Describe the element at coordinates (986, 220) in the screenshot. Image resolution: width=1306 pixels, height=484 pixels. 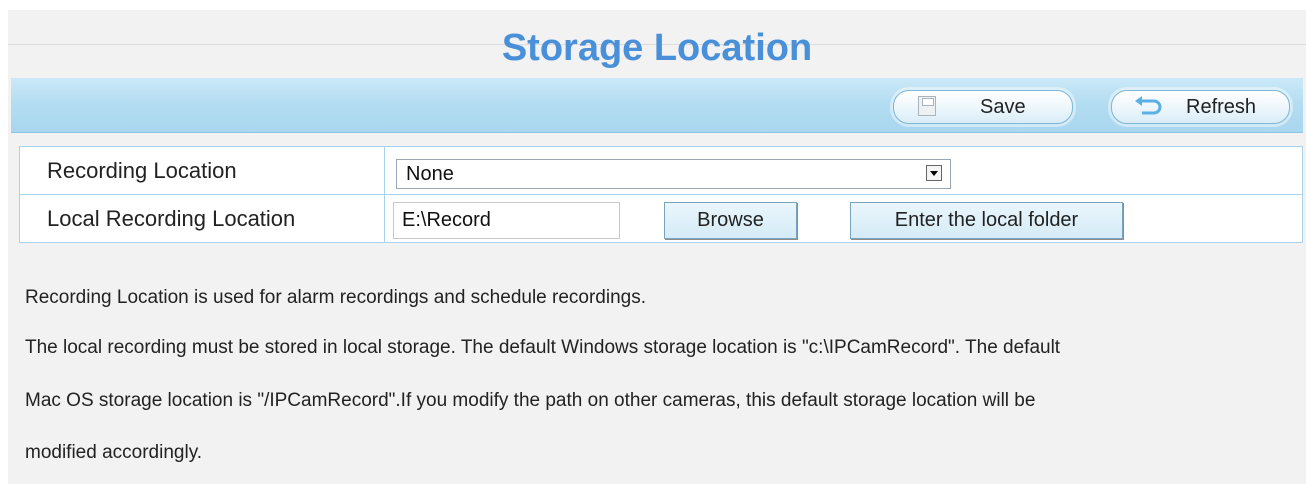
I see `enter-local-folder-button: Enter the local folder` at that location.